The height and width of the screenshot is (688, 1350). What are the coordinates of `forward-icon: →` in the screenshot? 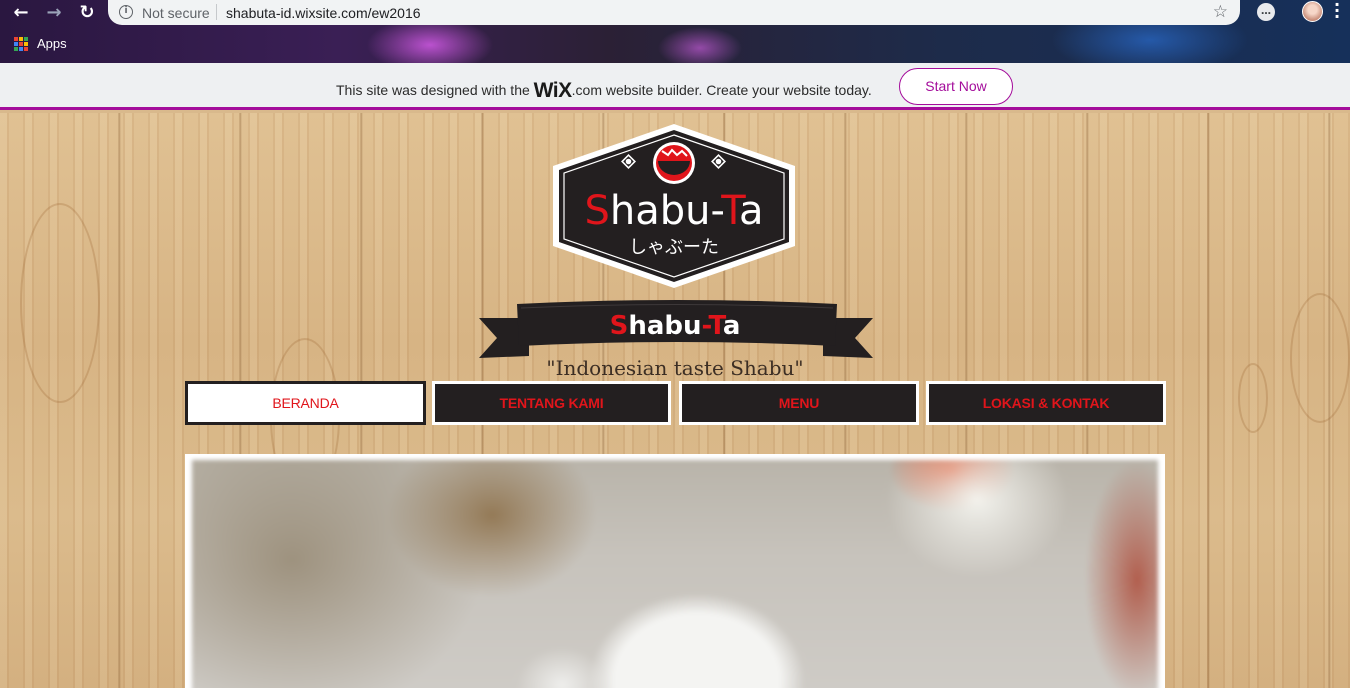 It's located at (54, 13).